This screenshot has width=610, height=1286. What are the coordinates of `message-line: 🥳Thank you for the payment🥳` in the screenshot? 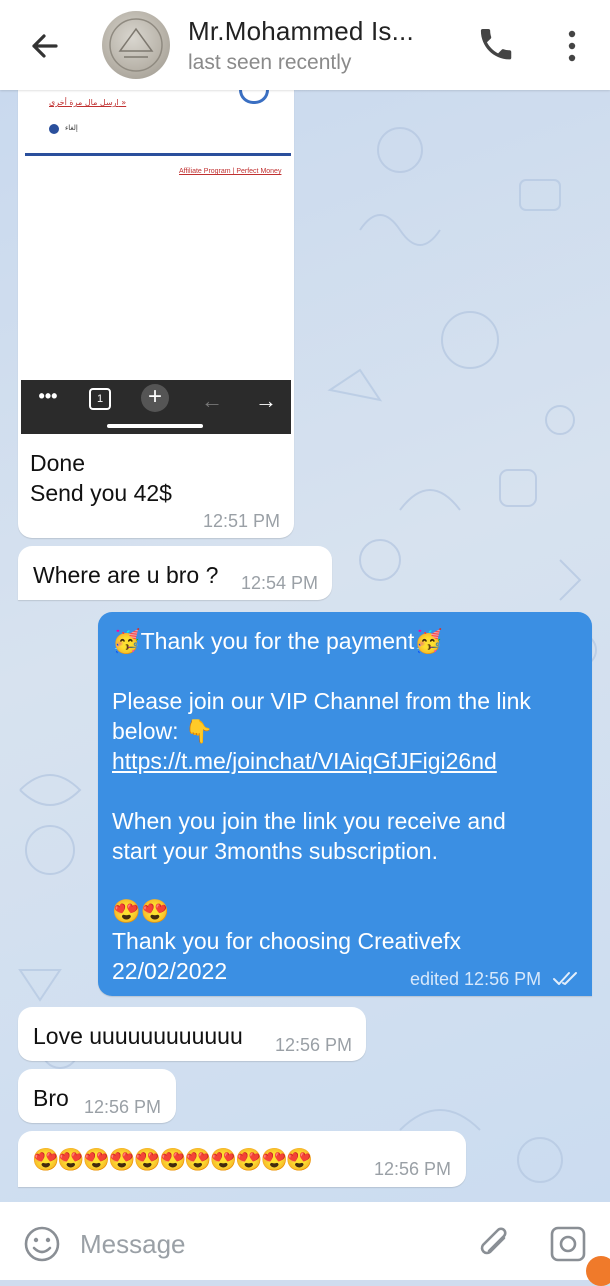 It's located at (277, 641).